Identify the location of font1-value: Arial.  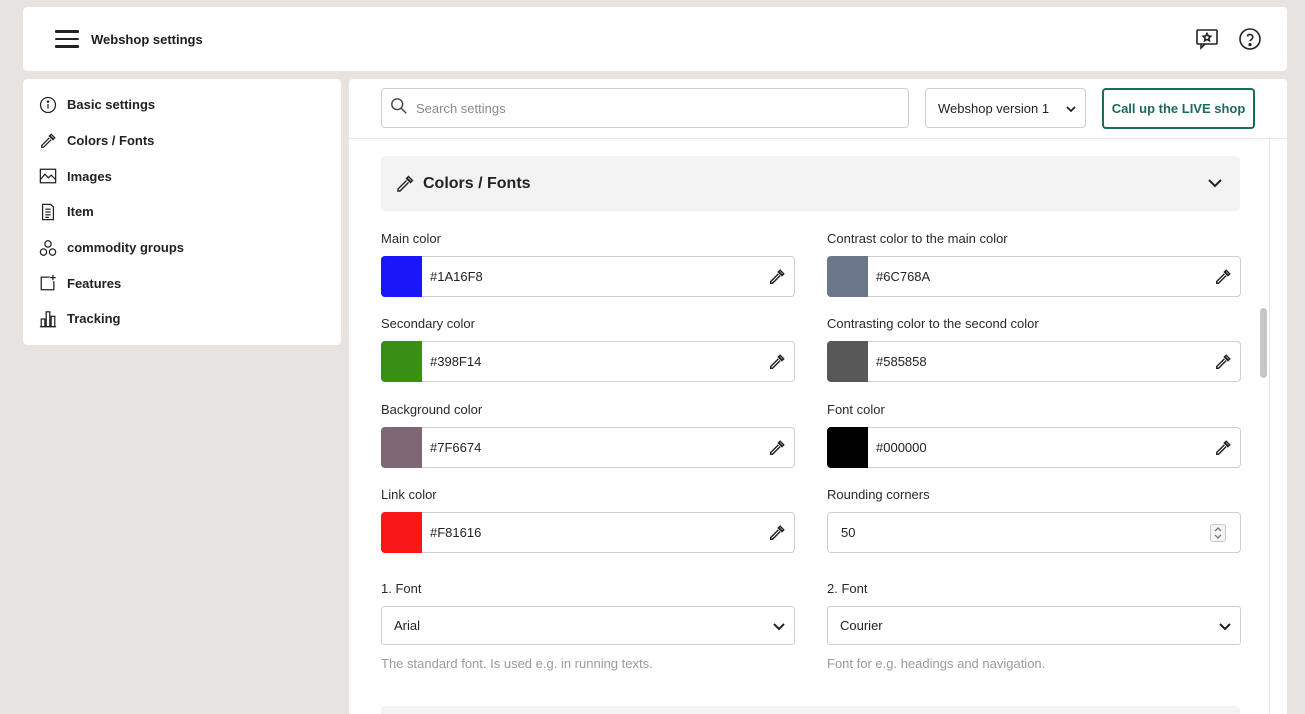
(407, 625).